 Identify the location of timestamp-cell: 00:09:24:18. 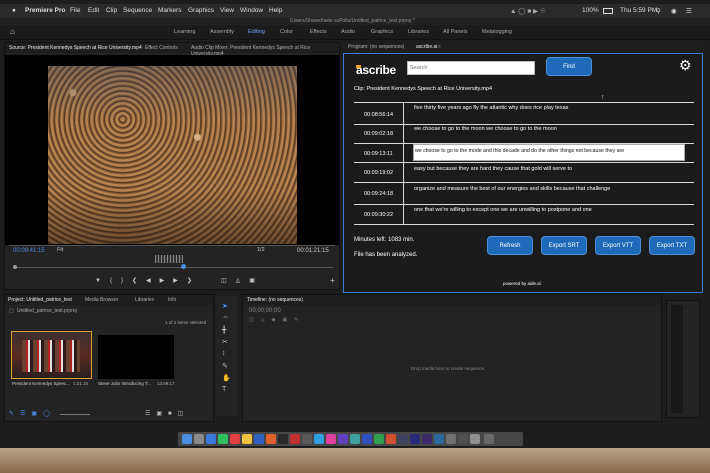
(378, 194).